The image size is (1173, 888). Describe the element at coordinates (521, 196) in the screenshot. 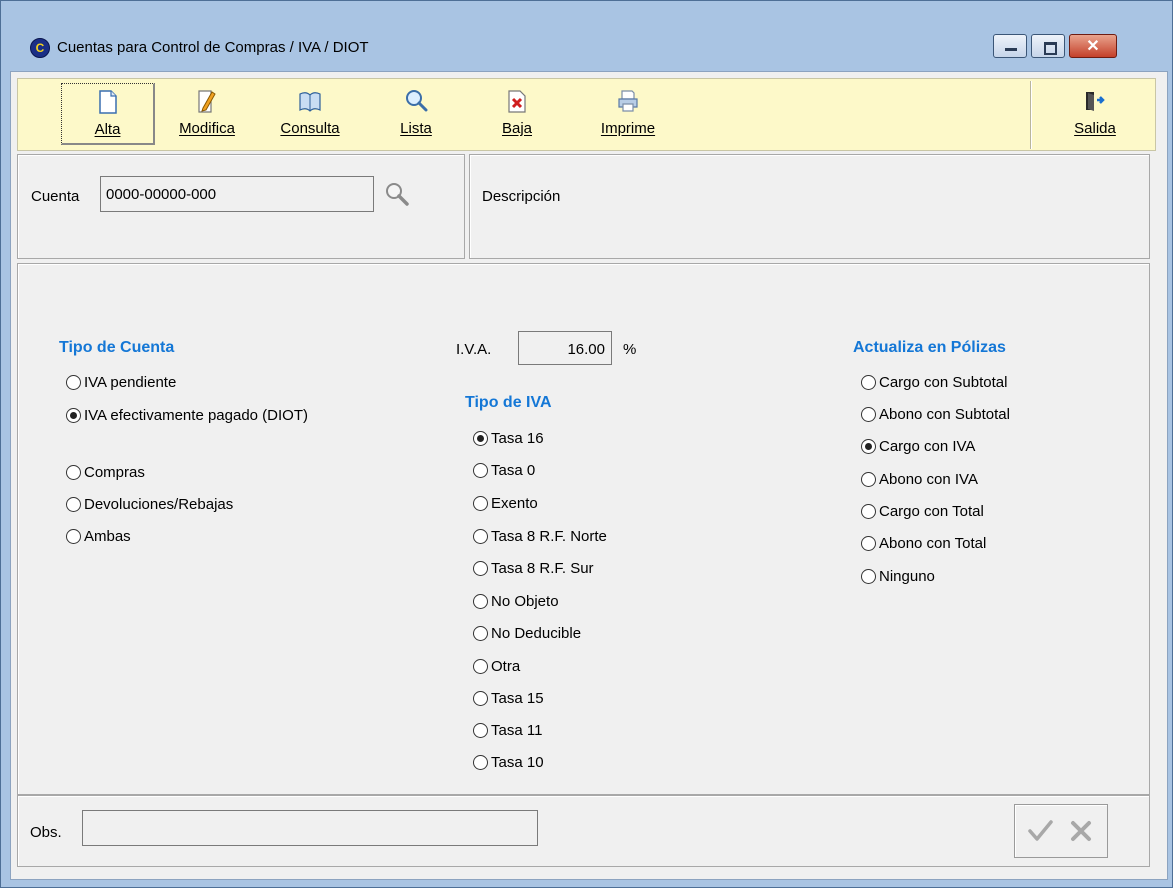

I see `descripcion-label: Descripción` at that location.